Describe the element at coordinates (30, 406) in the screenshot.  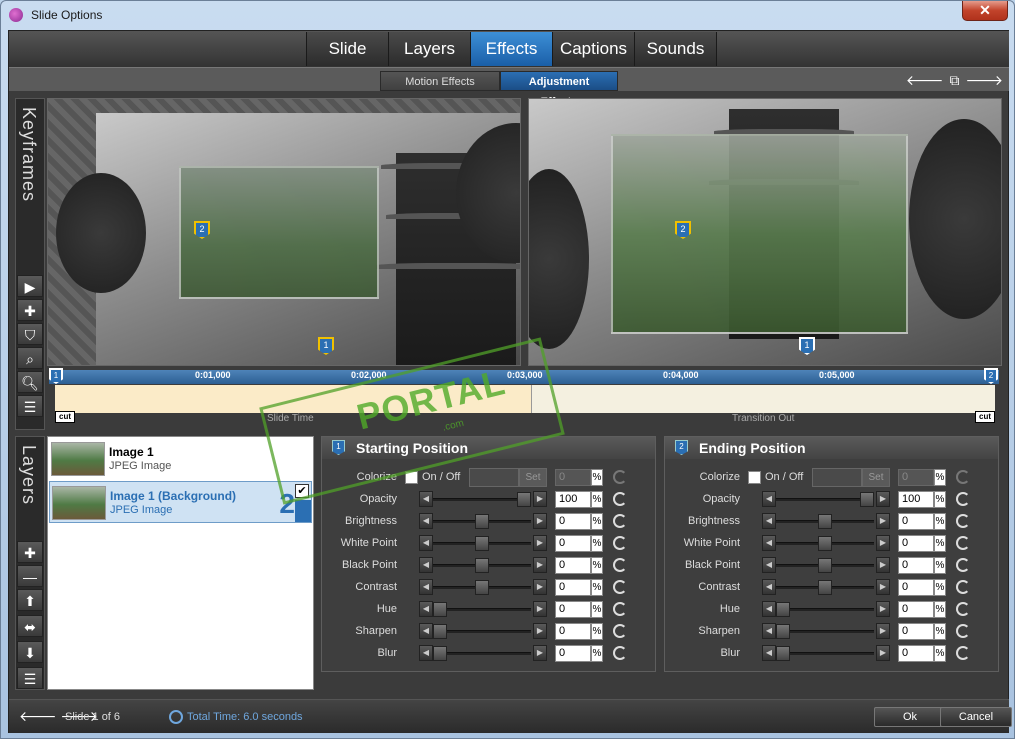
I see `keyframe-list-icon: ☰` at that location.